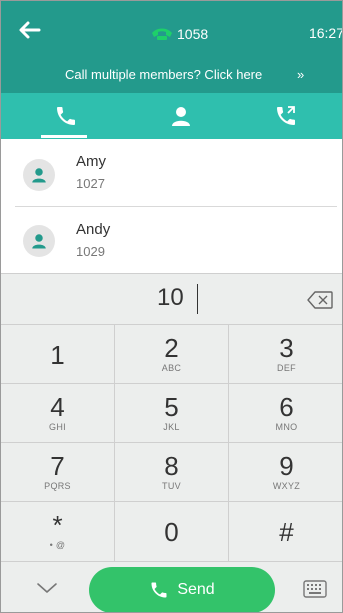 This screenshot has width=343, height=613. What do you see at coordinates (320, 300) in the screenshot?
I see `backspace-icon` at bounding box center [320, 300].